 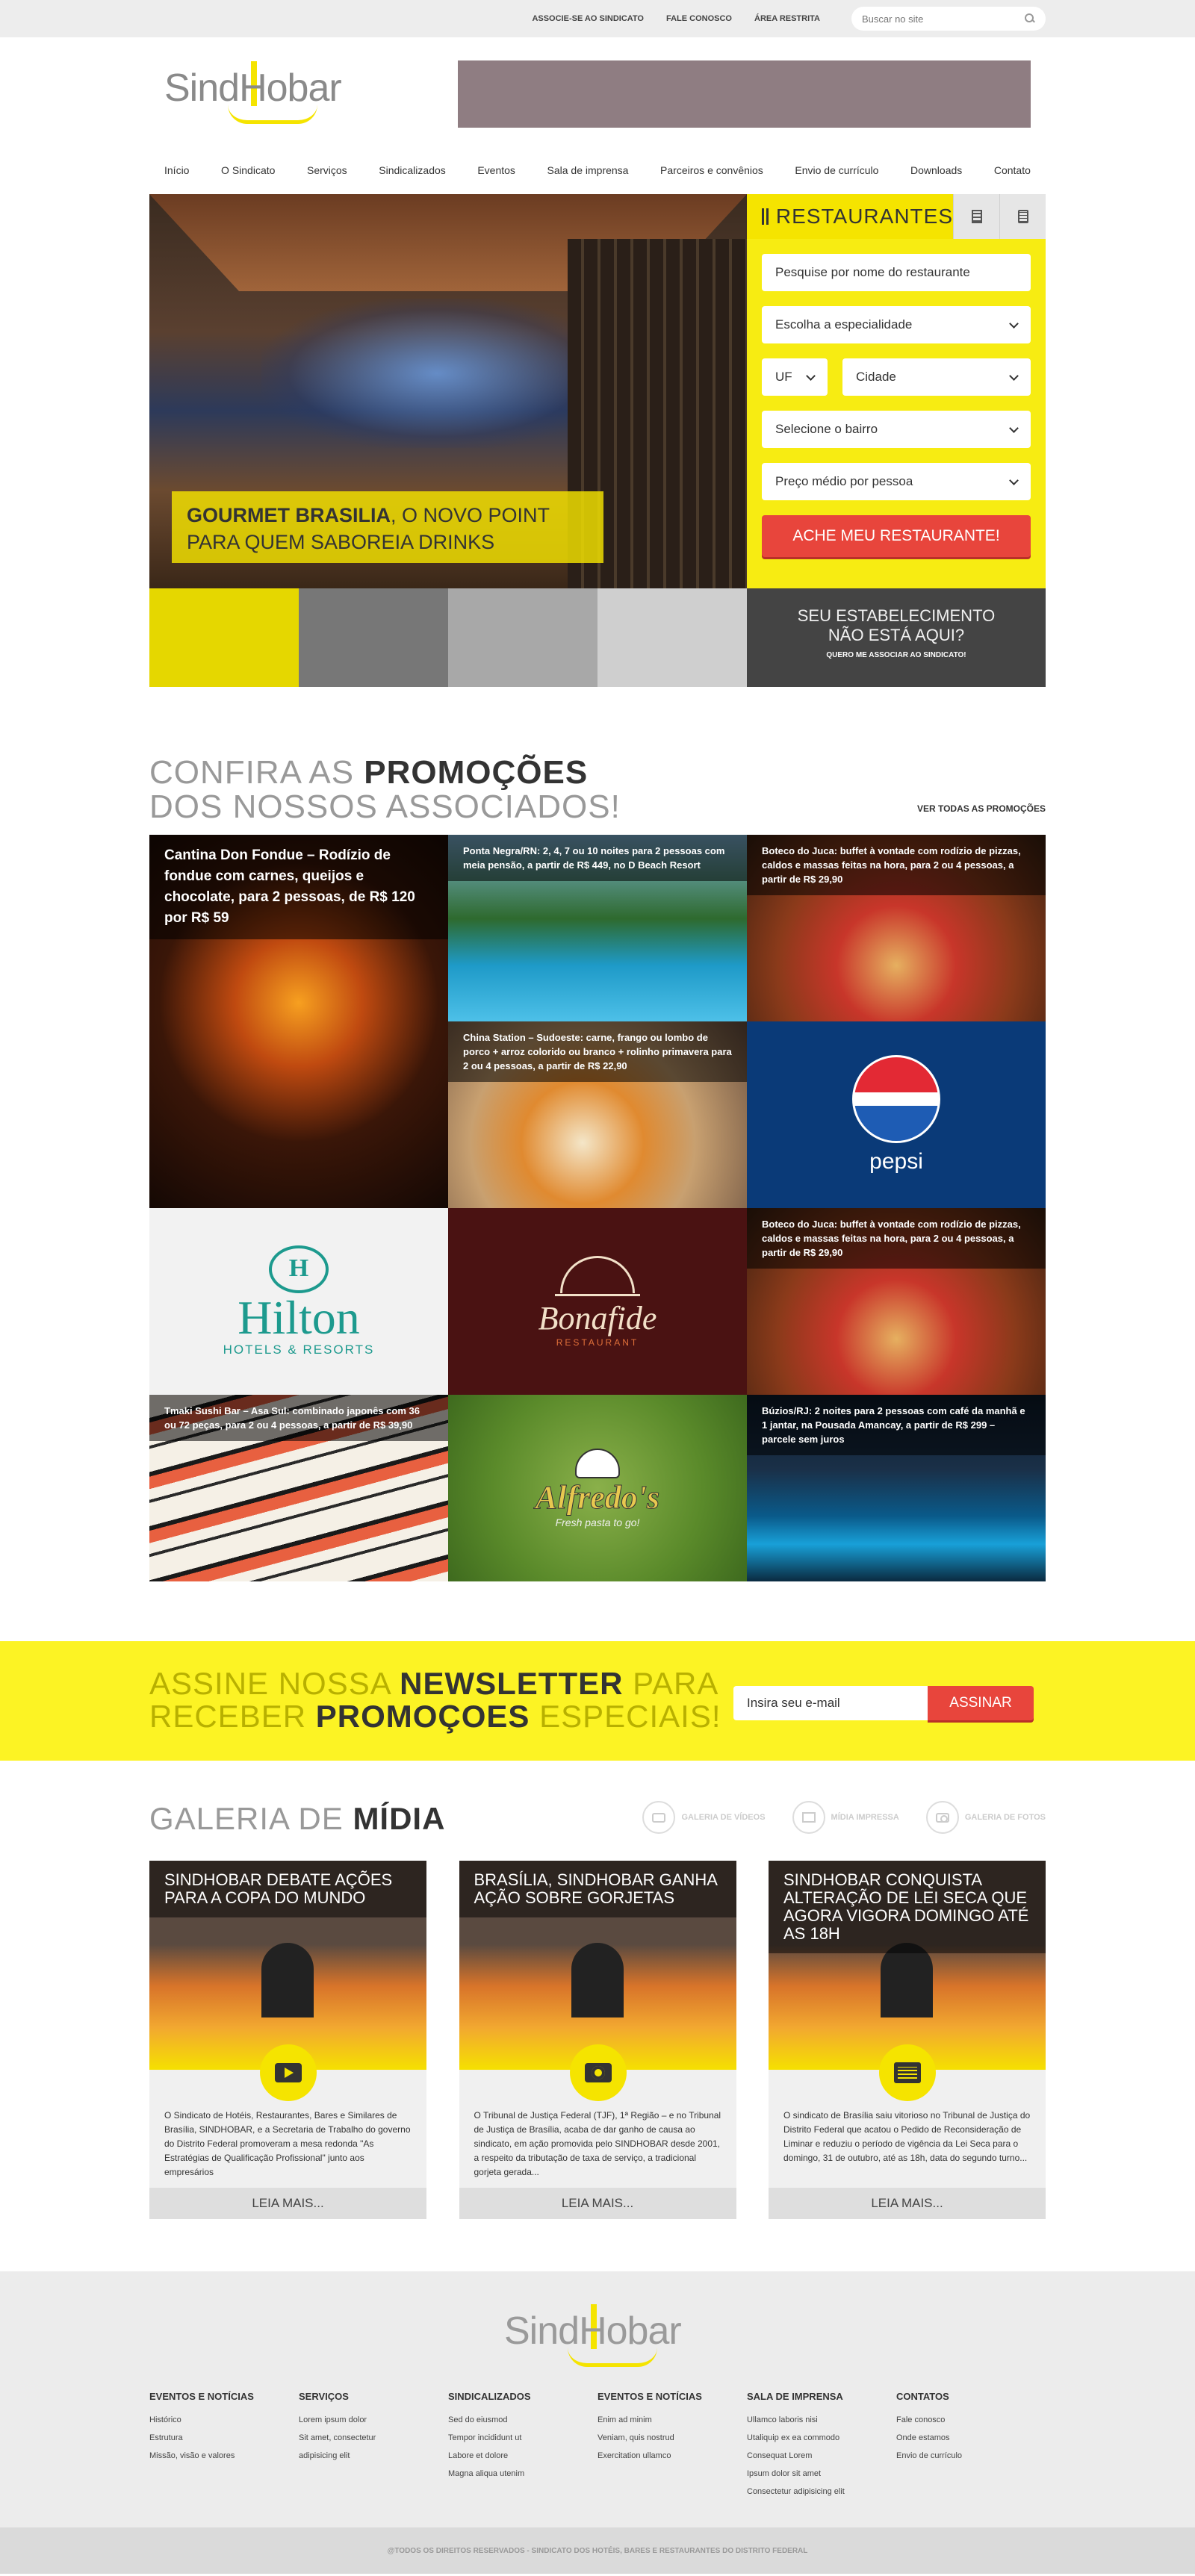 I want to click on filter-videos-label: GALERIA DE VÍDEOS, so click(x=723, y=1817).